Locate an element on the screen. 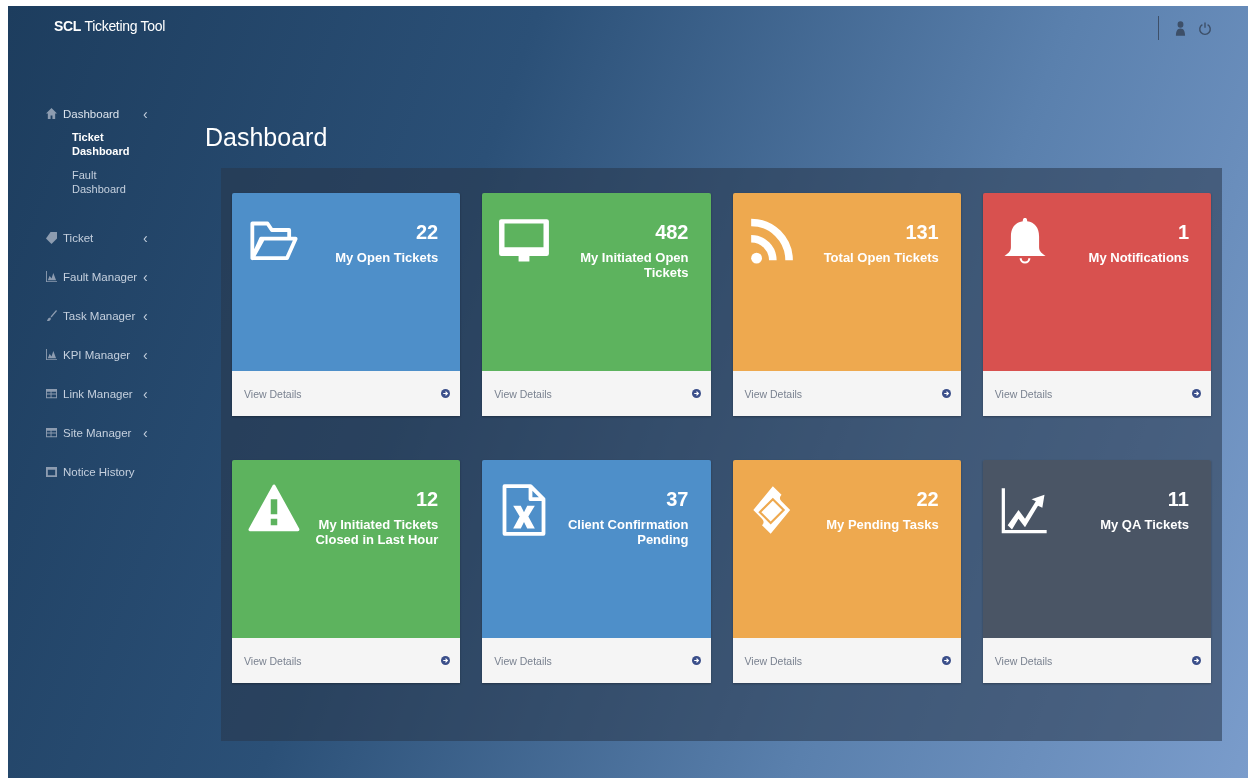 This screenshot has height=778, width=1248. home-icon is located at coordinates (51, 114).